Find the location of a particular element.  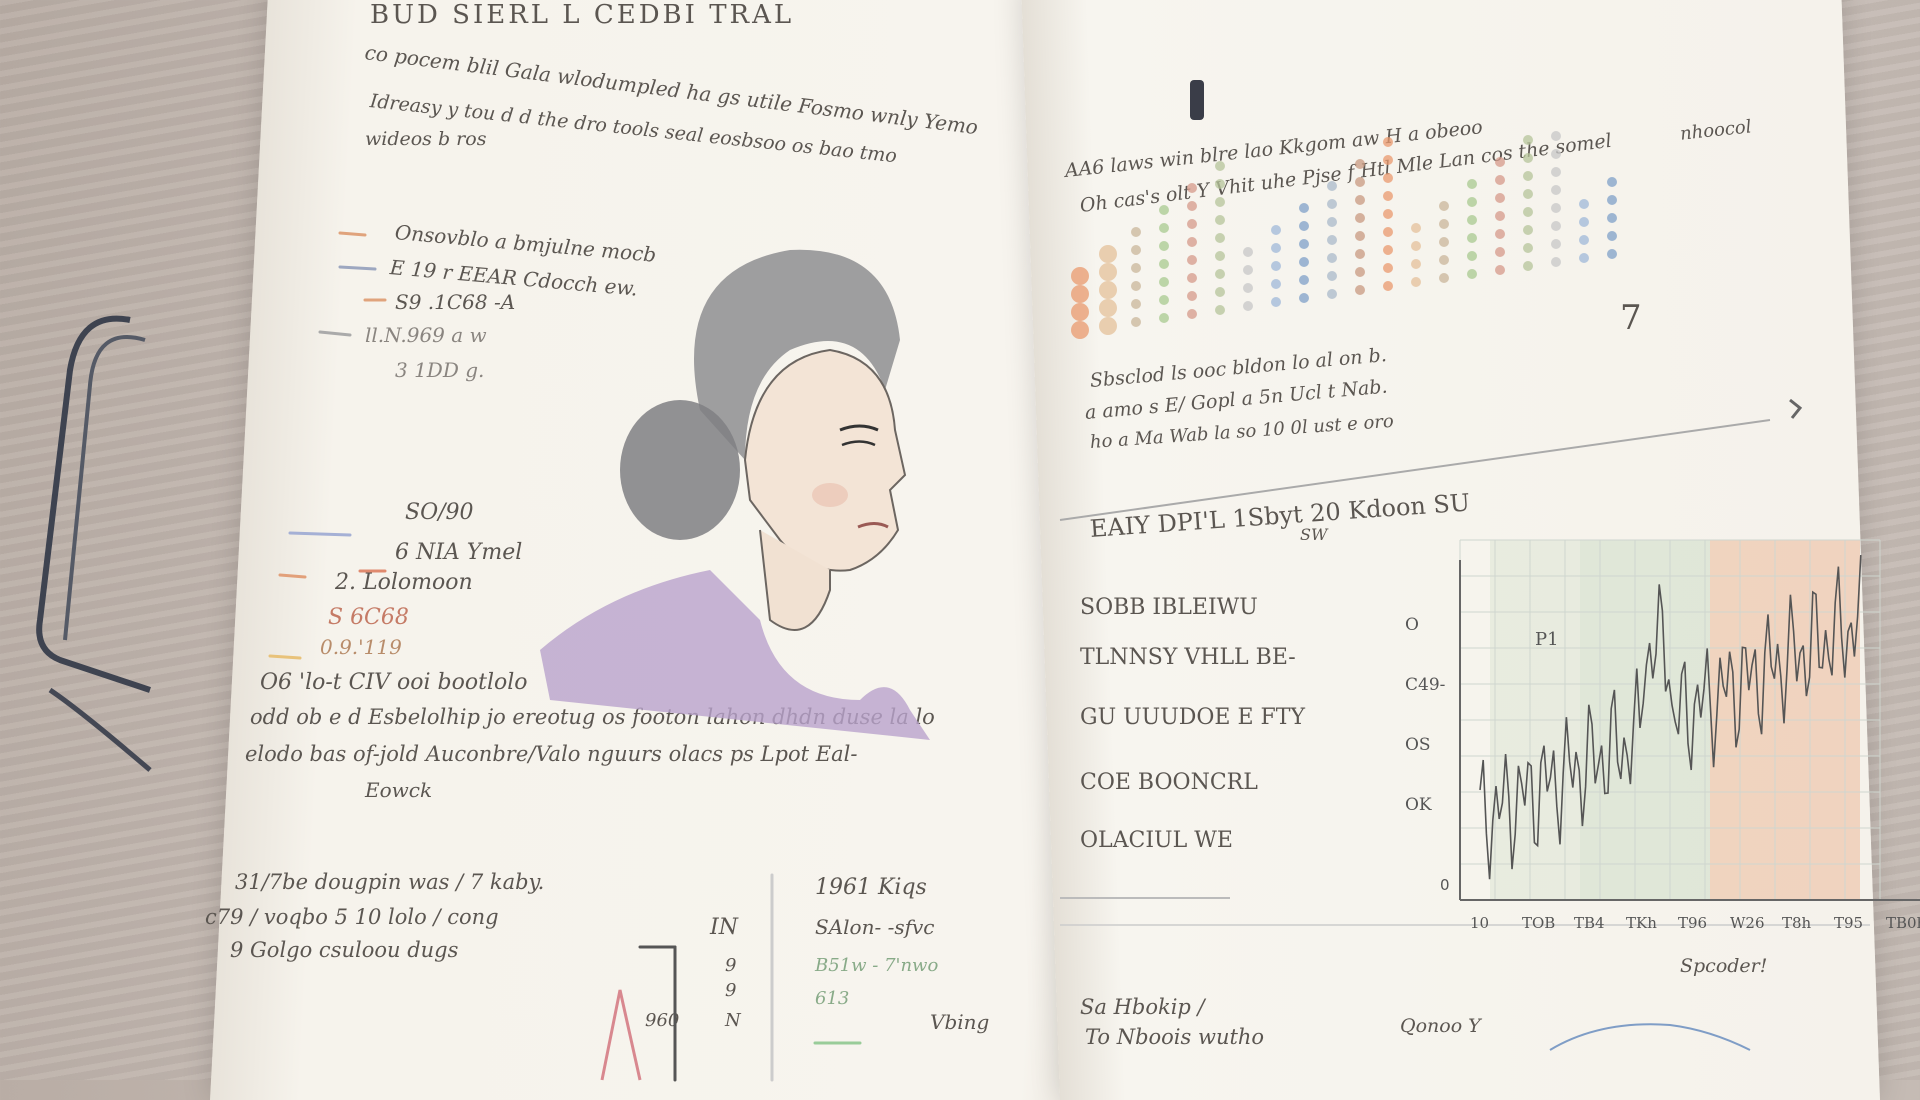

footer-right: Qonoo Y is located at coordinates (1440, 1026).